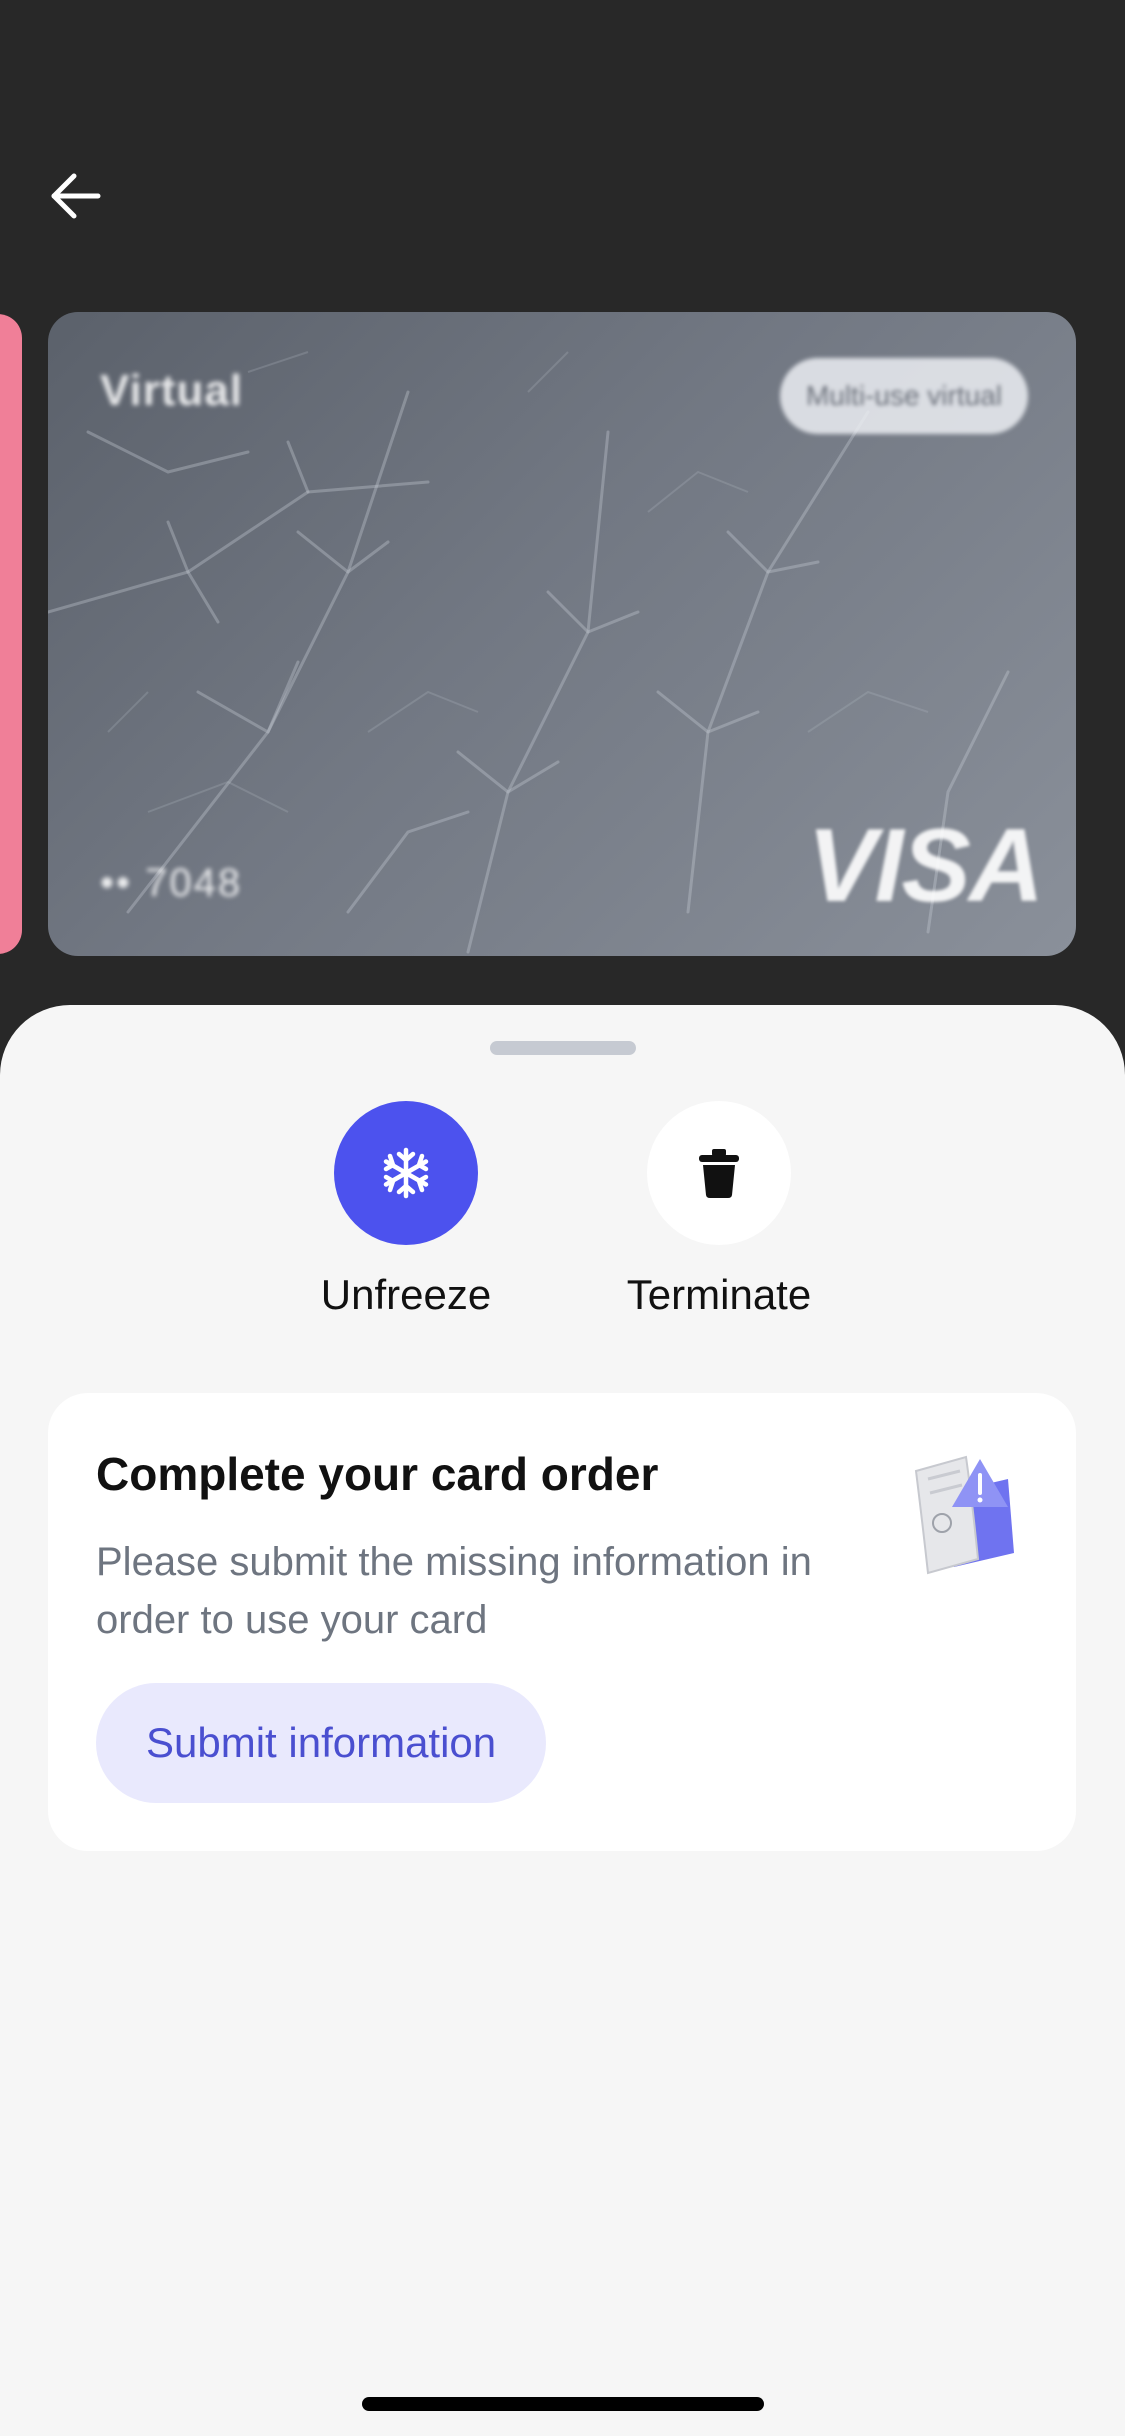  I want to click on visa-logo: VISA, so click(925, 866).